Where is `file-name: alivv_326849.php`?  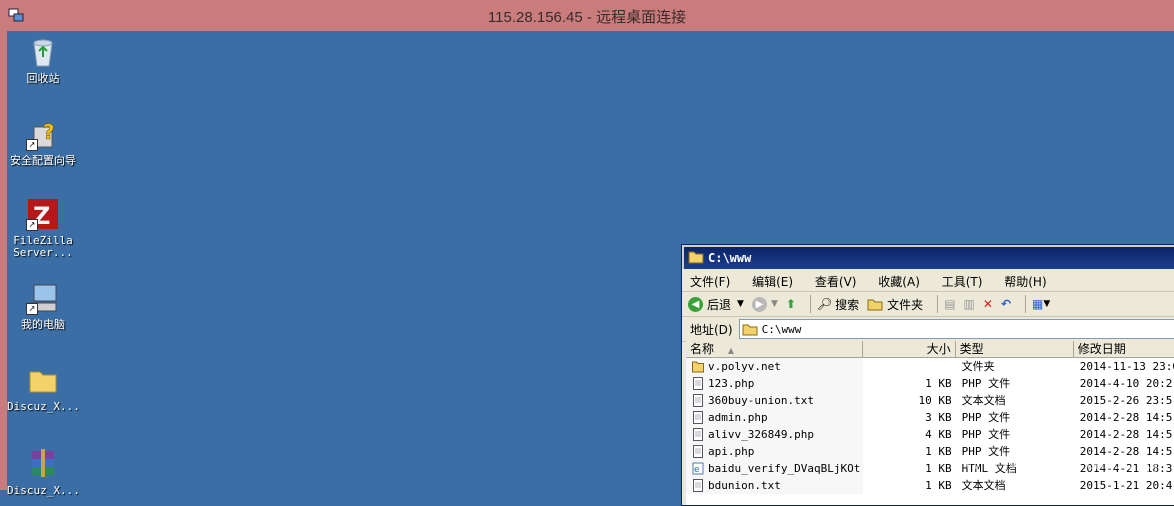 file-name: alivv_326849.php is located at coordinates (761, 434).